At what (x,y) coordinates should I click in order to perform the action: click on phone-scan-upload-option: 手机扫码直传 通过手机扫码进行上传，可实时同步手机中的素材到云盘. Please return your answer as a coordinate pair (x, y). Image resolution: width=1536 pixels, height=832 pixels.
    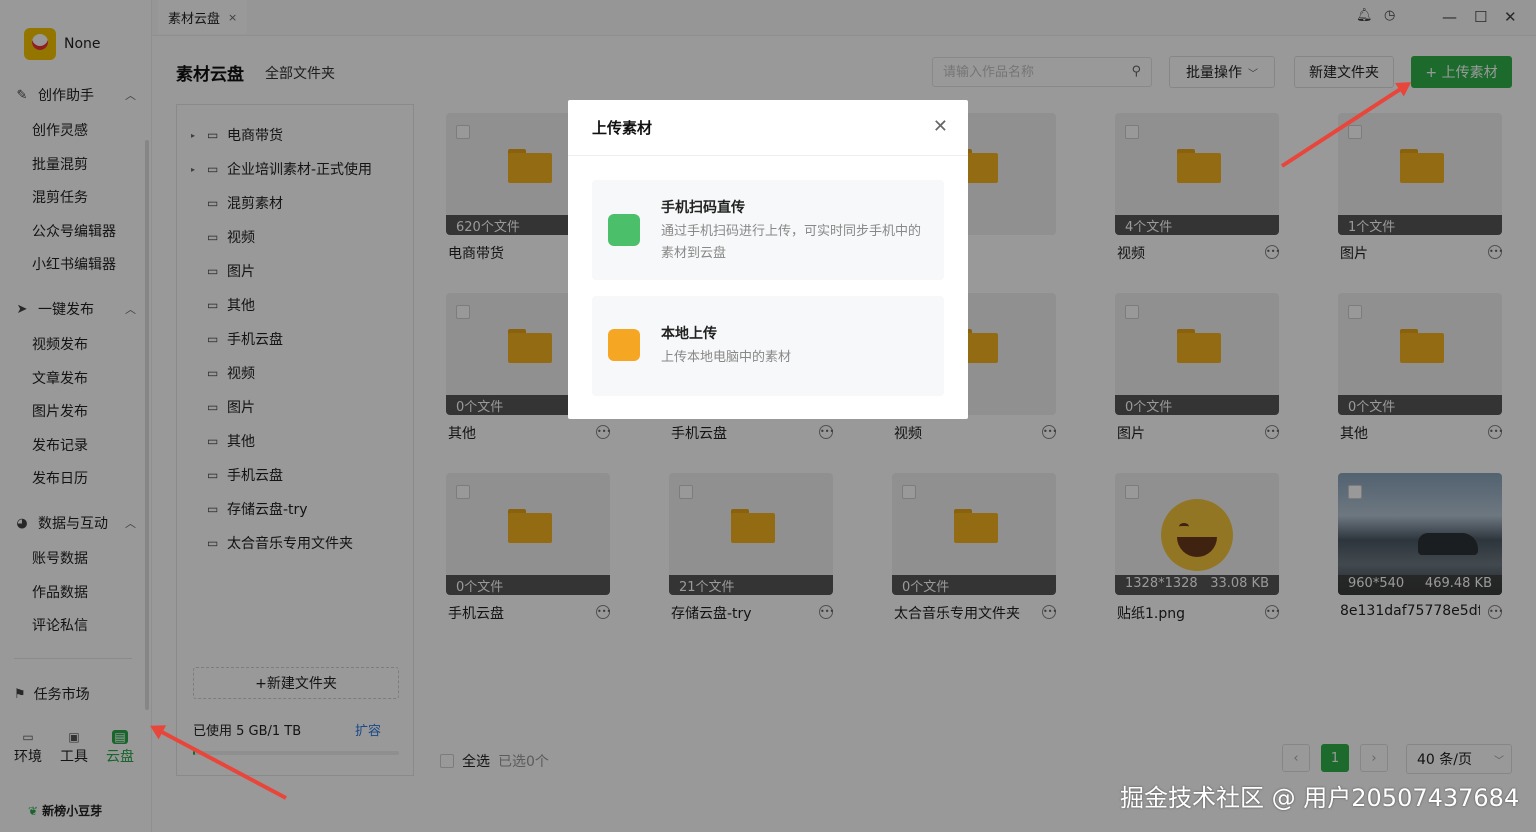
    Looking at the image, I should click on (768, 230).